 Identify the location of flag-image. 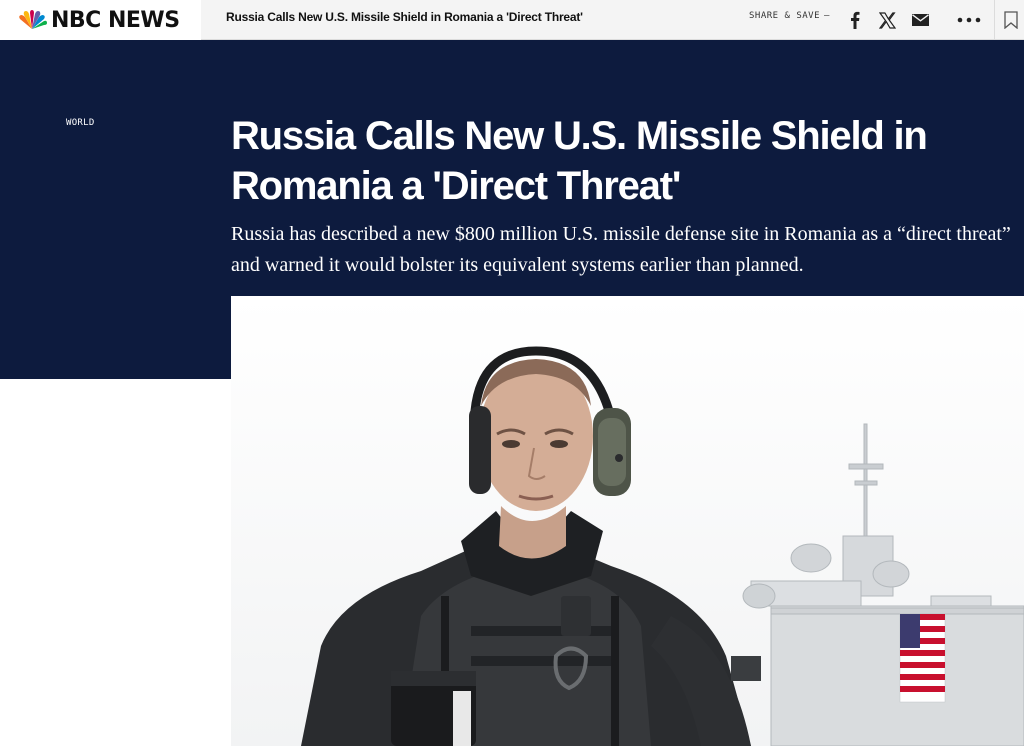
(922, 658).